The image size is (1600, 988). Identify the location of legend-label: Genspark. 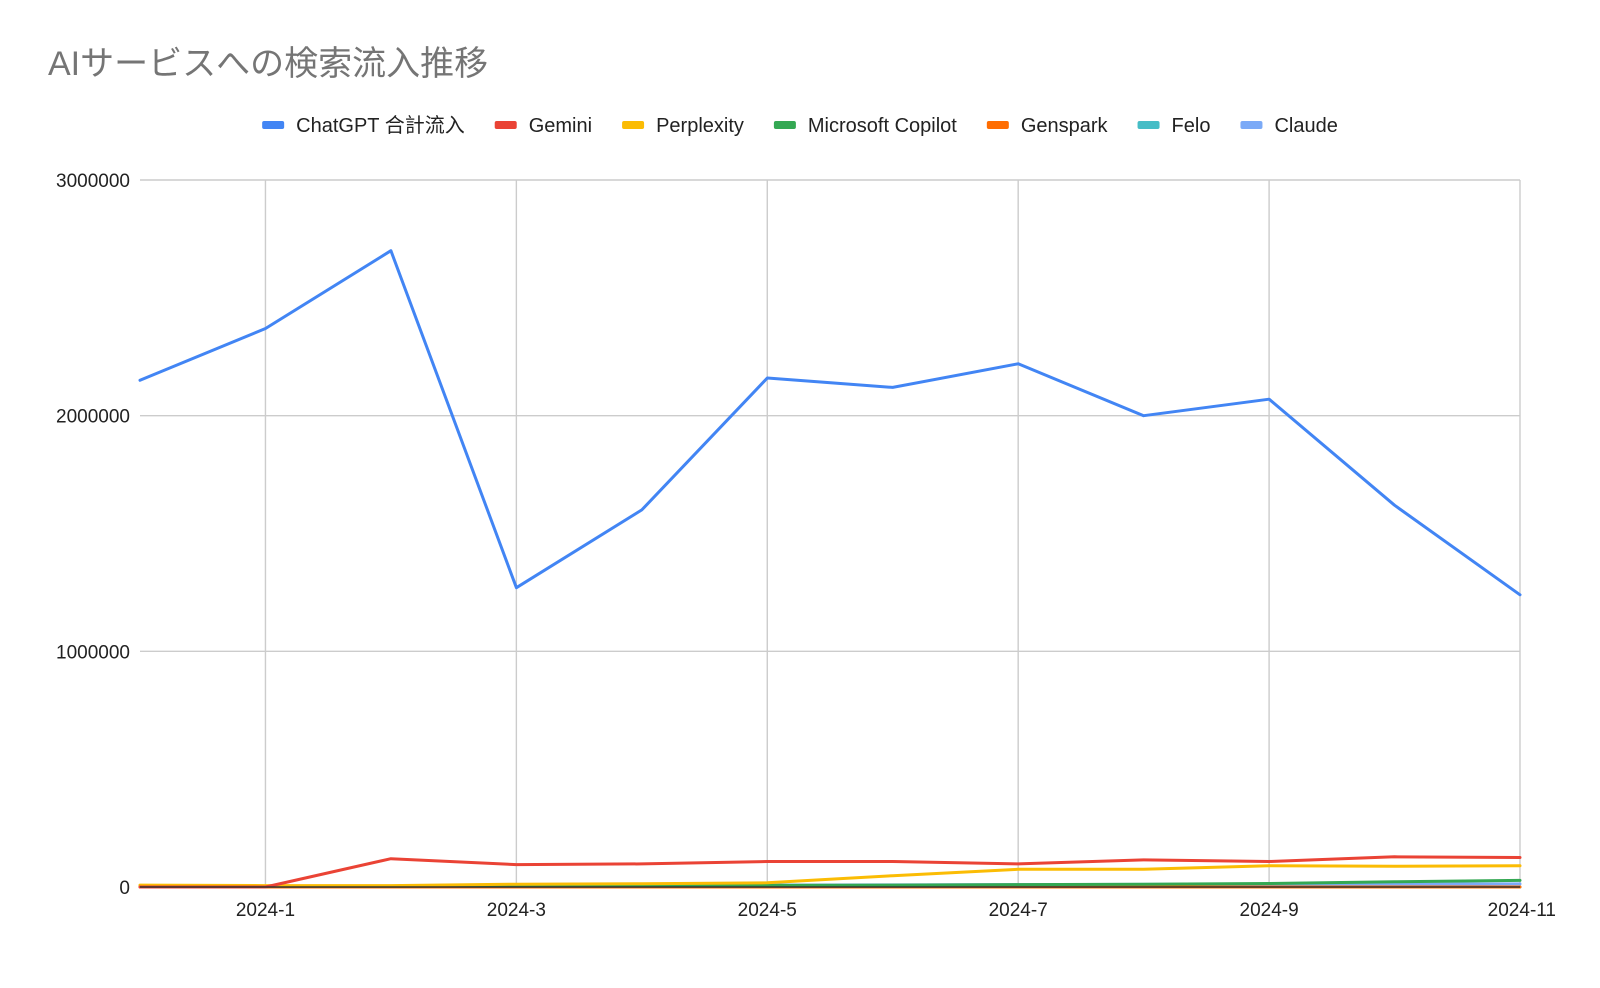
(1065, 126).